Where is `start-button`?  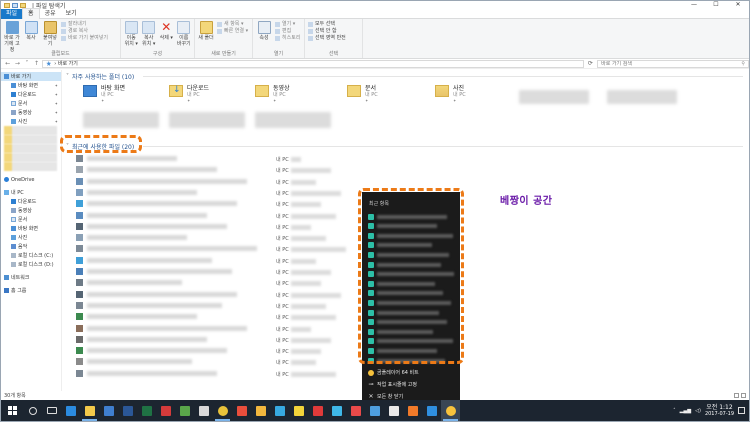
start-button is located at coordinates (12, 410).